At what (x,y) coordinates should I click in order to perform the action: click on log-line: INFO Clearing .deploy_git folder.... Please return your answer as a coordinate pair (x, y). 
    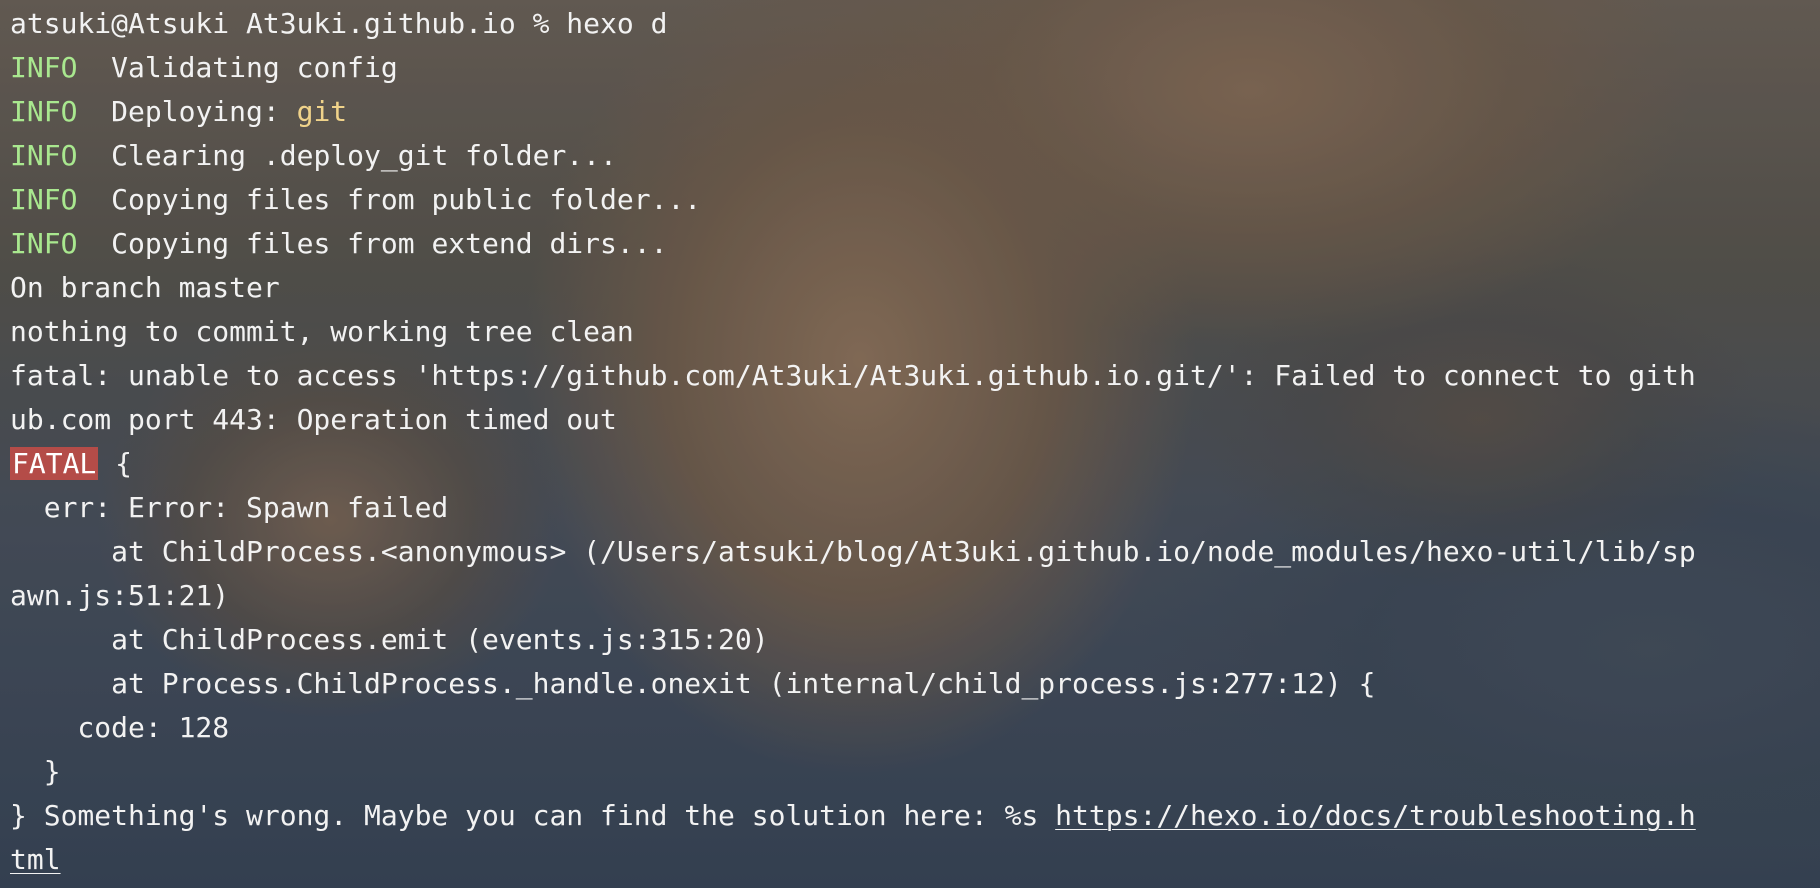
    Looking at the image, I should click on (910, 156).